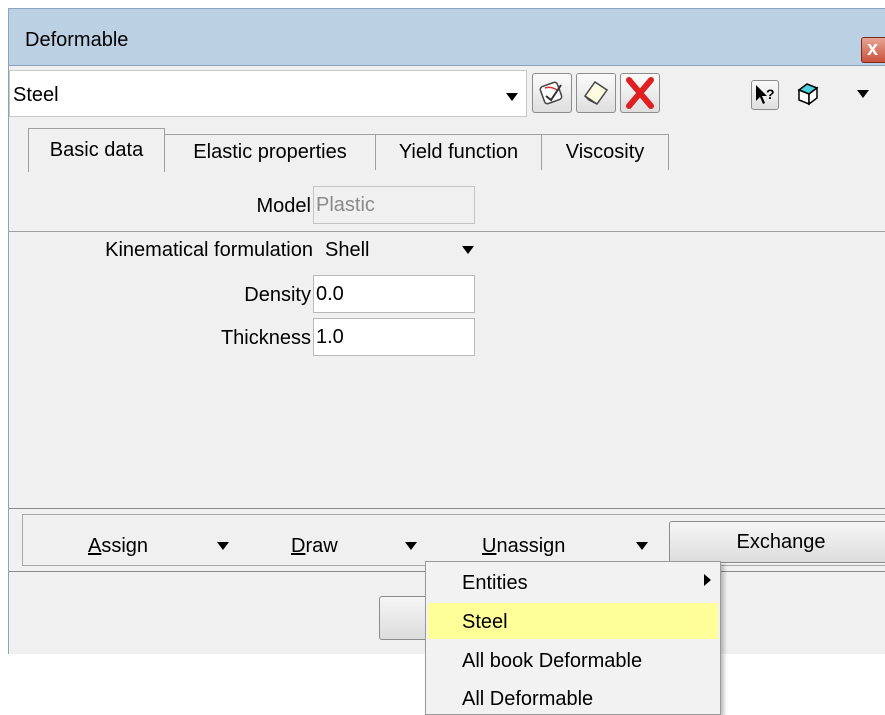  Describe the element at coordinates (209, 250) in the screenshot. I see `kinematical-formulation-label: Kinematical formulation` at that location.